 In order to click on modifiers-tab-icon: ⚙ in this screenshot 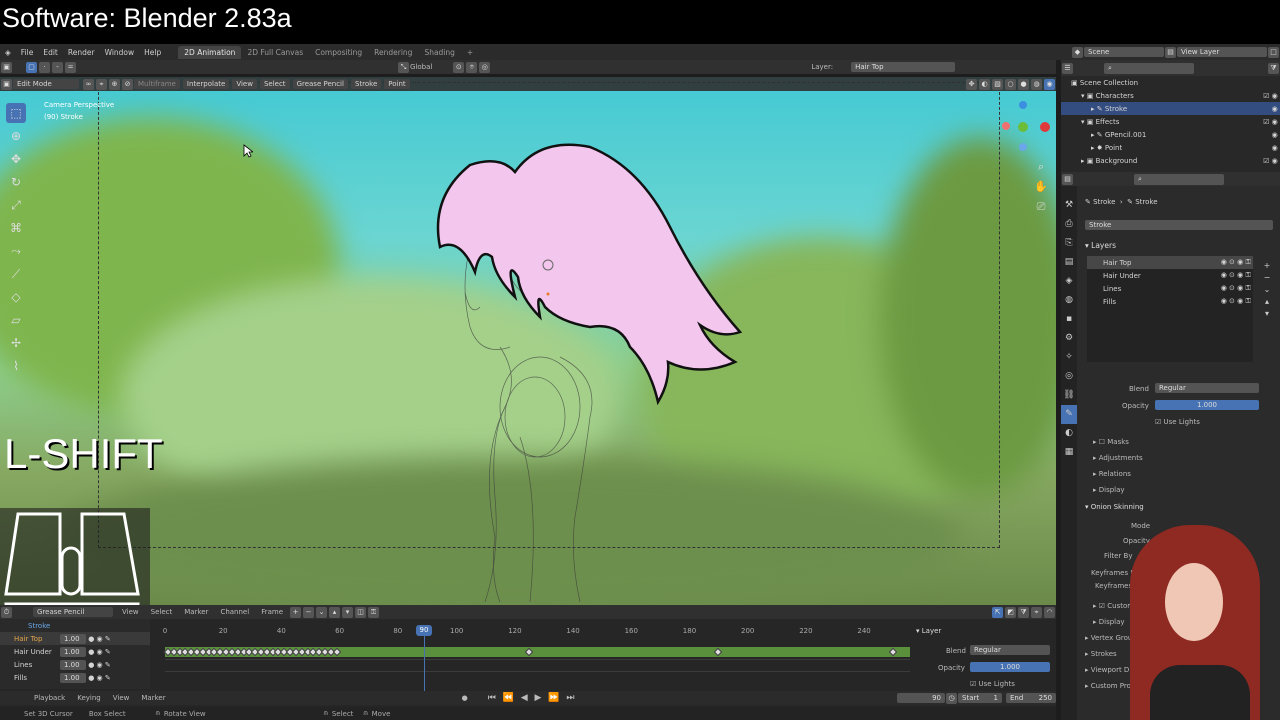, I will do `click(1069, 338)`.